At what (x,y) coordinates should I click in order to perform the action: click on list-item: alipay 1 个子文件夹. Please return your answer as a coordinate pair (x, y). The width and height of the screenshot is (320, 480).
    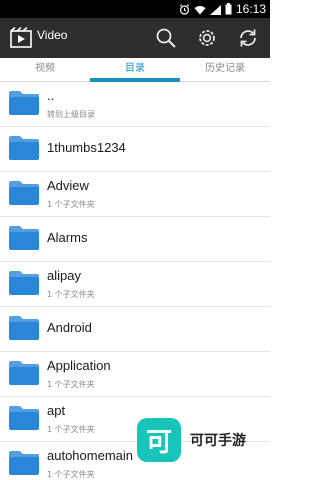
    Looking at the image, I should click on (135, 284).